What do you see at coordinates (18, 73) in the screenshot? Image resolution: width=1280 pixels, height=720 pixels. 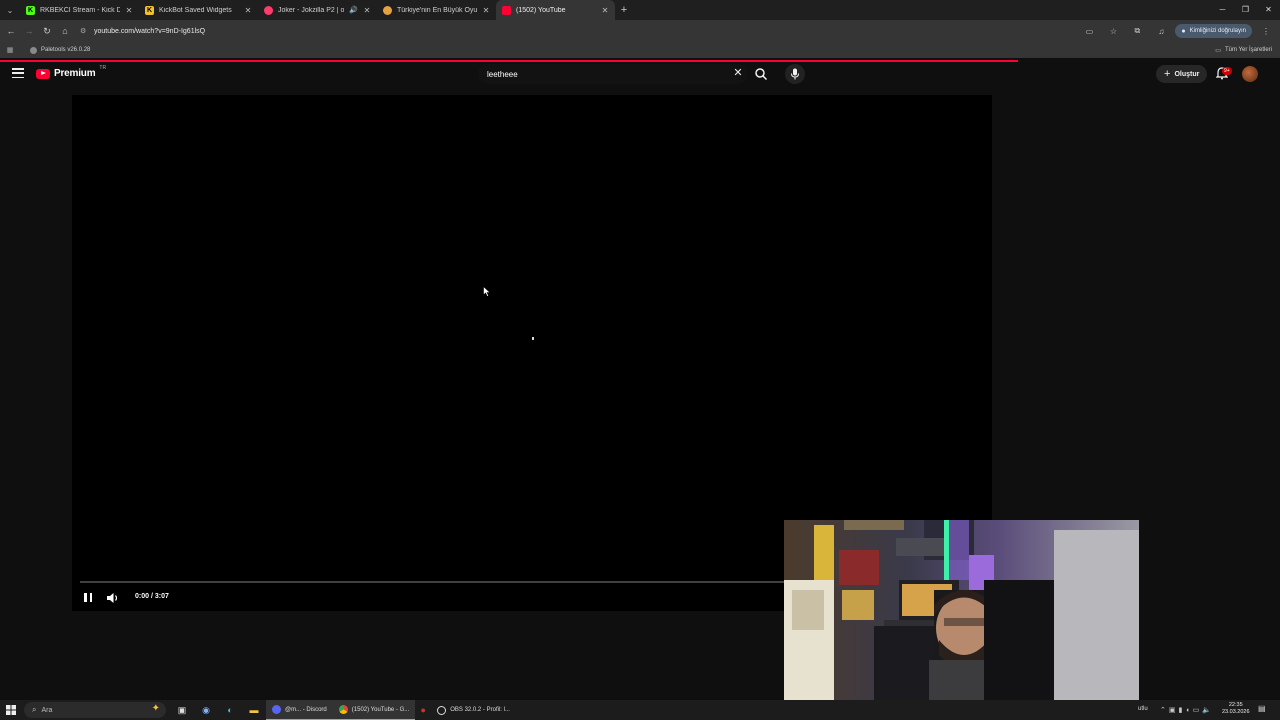 I see `guide-menu-icon` at bounding box center [18, 73].